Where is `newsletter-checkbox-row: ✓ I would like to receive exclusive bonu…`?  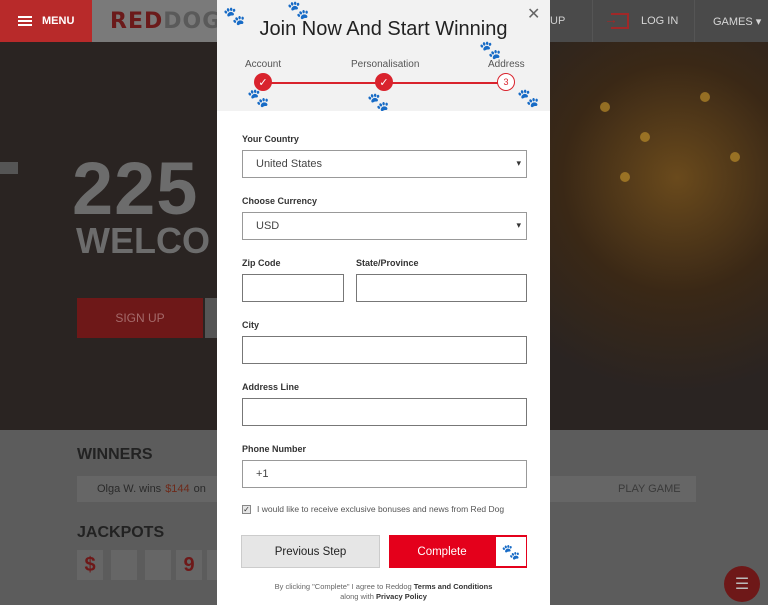
newsletter-checkbox-row: ✓ I would like to receive exclusive bonu… is located at coordinates (373, 509).